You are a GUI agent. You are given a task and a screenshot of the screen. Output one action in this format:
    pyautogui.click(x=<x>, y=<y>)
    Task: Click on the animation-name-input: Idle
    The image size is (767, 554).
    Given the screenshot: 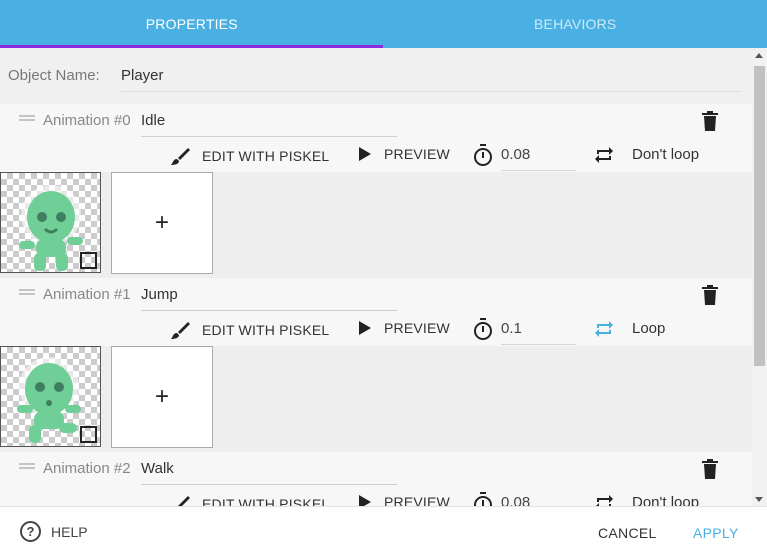 What is the action you would take?
    pyautogui.click(x=153, y=120)
    